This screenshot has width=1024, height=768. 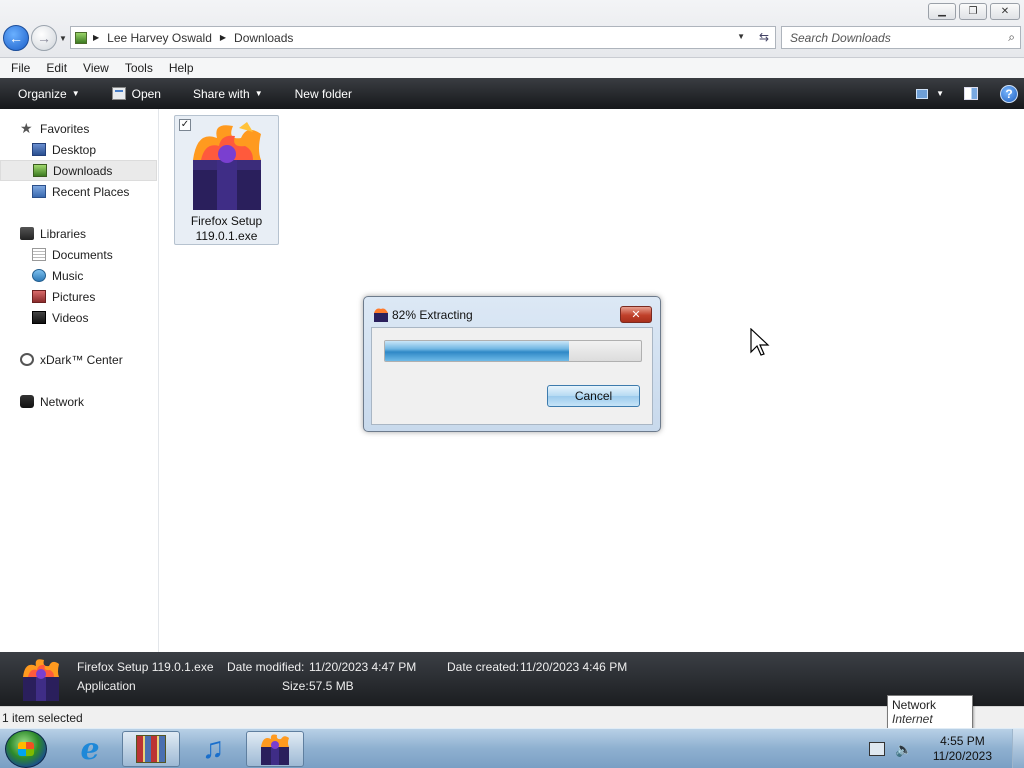 What do you see at coordinates (42, 717) in the screenshot?
I see `selection-count: 1 item selected` at bounding box center [42, 717].